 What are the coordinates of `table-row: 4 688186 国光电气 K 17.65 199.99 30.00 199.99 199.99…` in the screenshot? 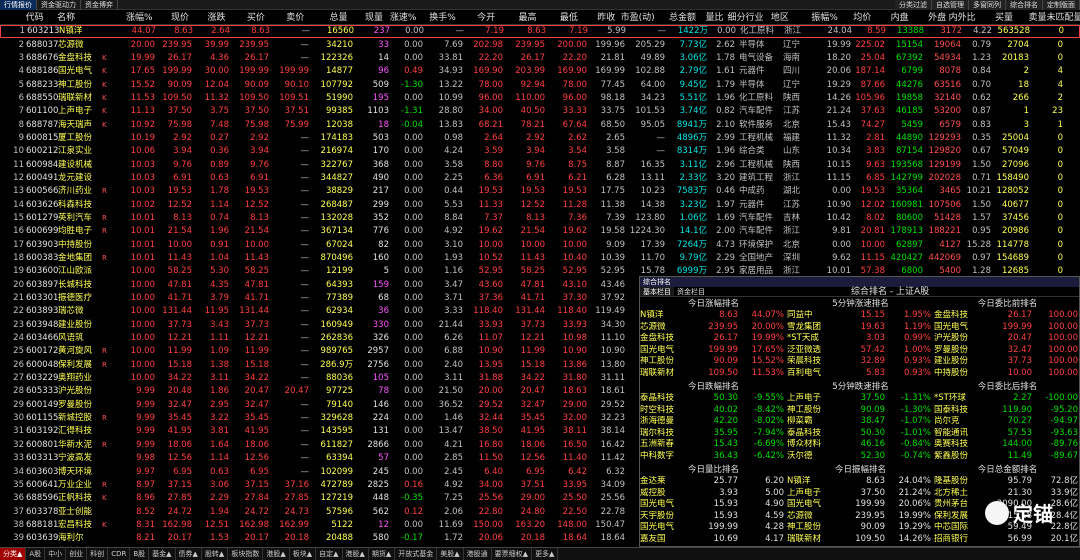 It's located at (540, 71).